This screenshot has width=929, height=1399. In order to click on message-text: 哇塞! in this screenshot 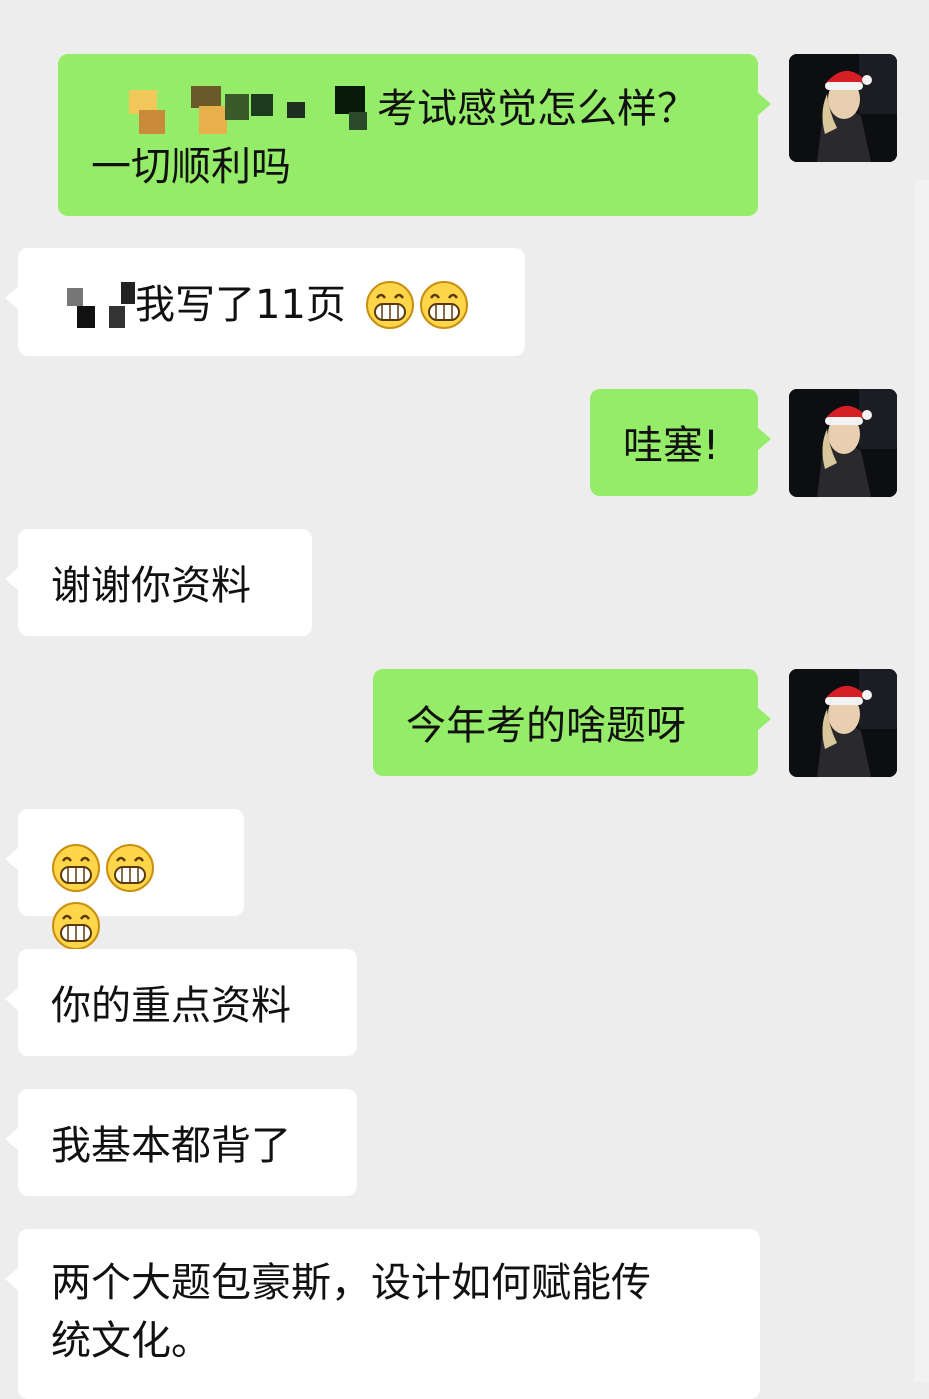, I will do `click(671, 446)`.